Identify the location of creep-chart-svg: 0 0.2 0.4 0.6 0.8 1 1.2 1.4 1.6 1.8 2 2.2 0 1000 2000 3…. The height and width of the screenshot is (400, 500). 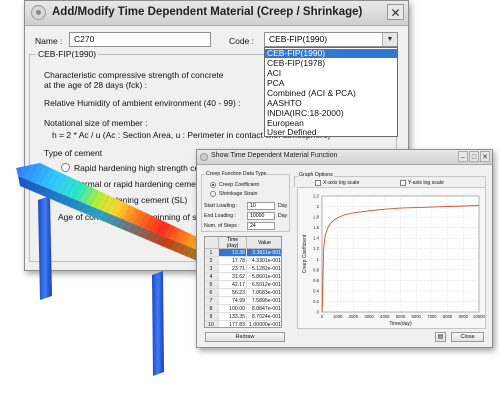
(393, 261).